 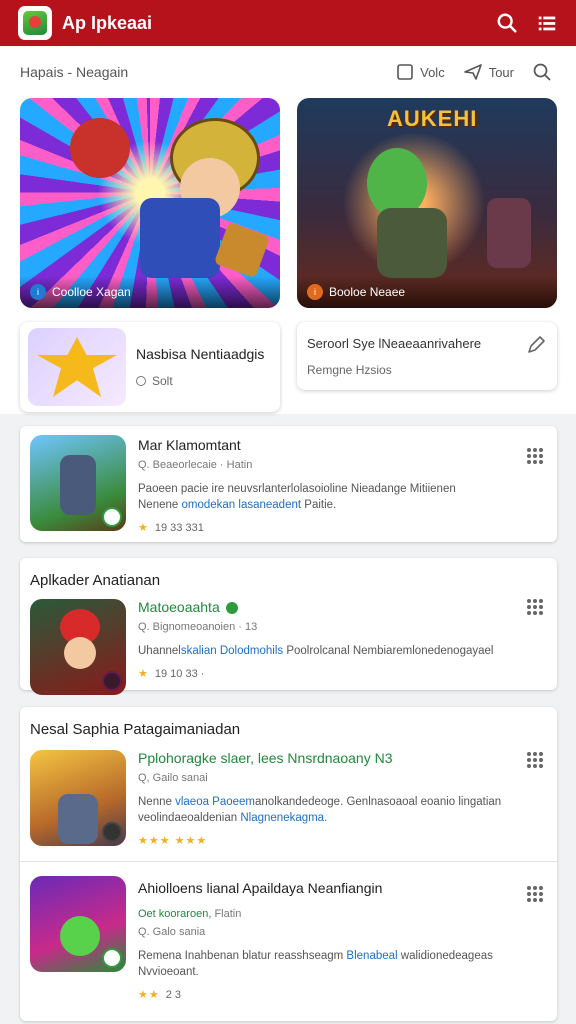 What do you see at coordinates (412, 243) in the screenshot?
I see `armor-figure` at bounding box center [412, 243].